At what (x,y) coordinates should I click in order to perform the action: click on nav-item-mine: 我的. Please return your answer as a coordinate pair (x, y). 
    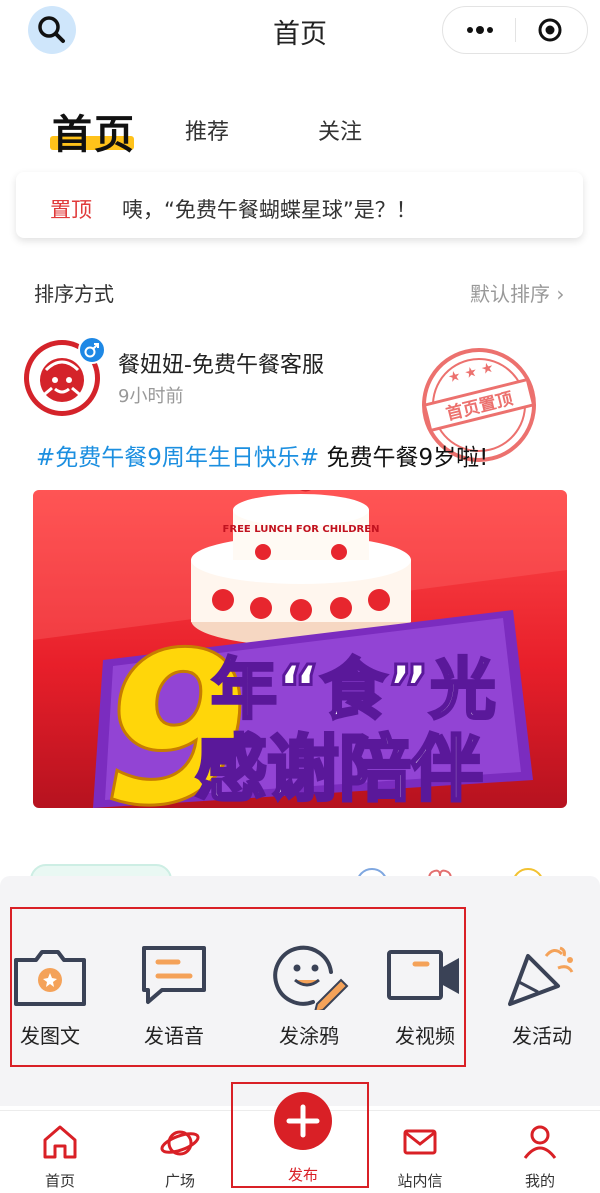
    Looking at the image, I should click on (540, 1156).